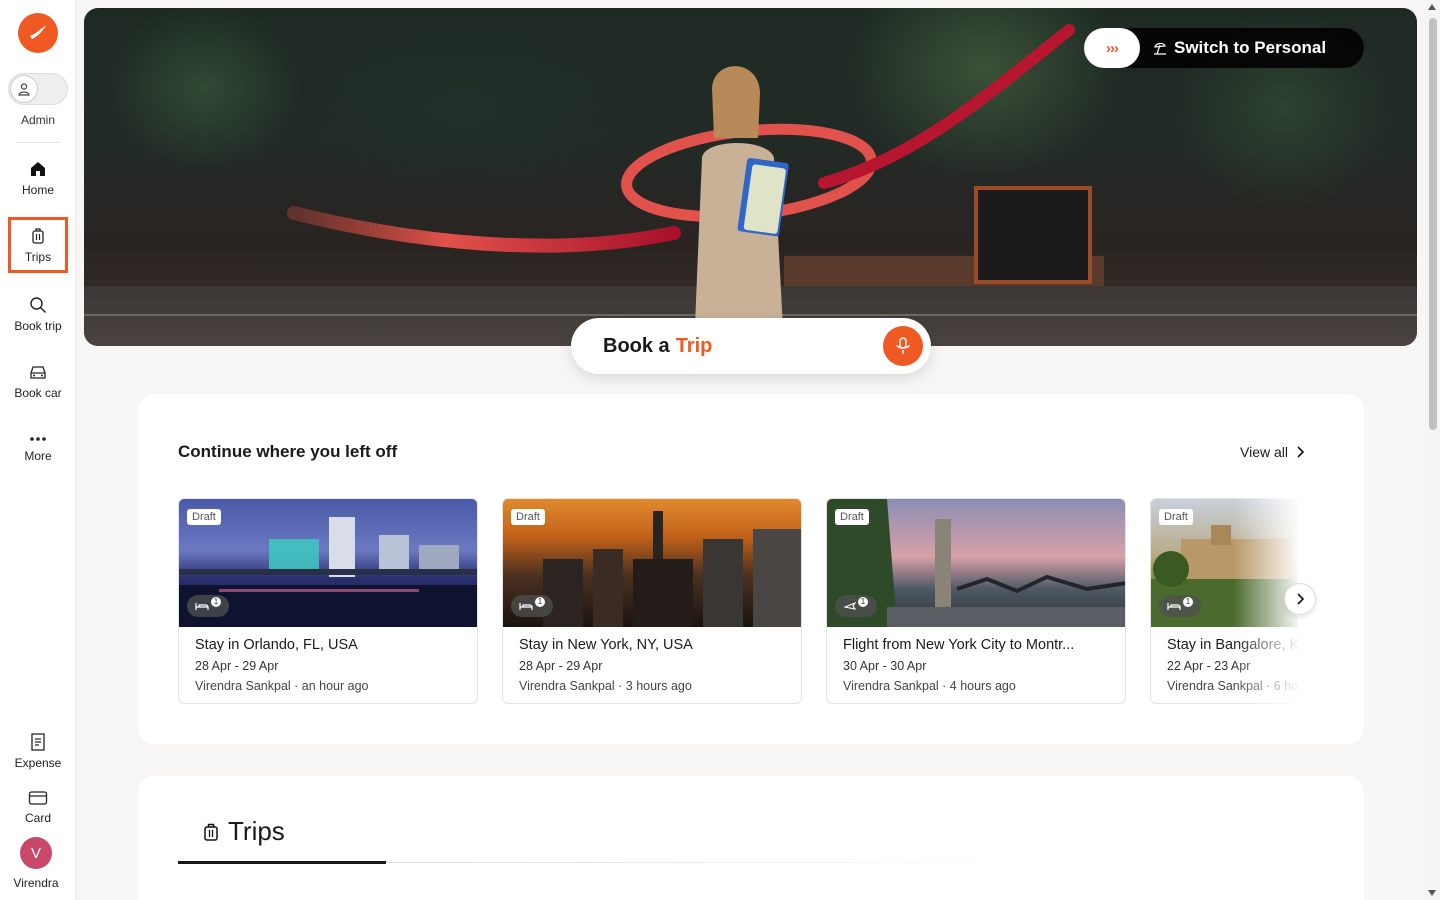 This screenshot has height=900, width=1440. I want to click on flight-type-badge: 1, so click(856, 606).